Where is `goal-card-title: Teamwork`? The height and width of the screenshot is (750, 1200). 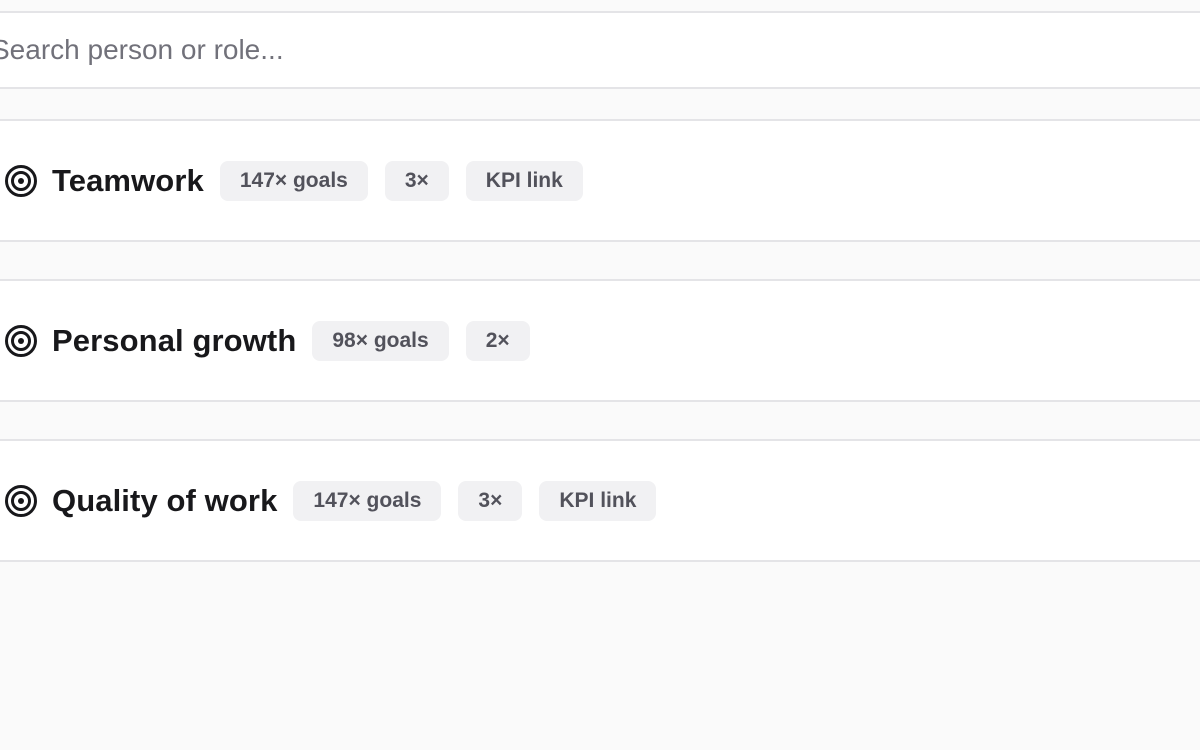
goal-card-title: Teamwork is located at coordinates (128, 180).